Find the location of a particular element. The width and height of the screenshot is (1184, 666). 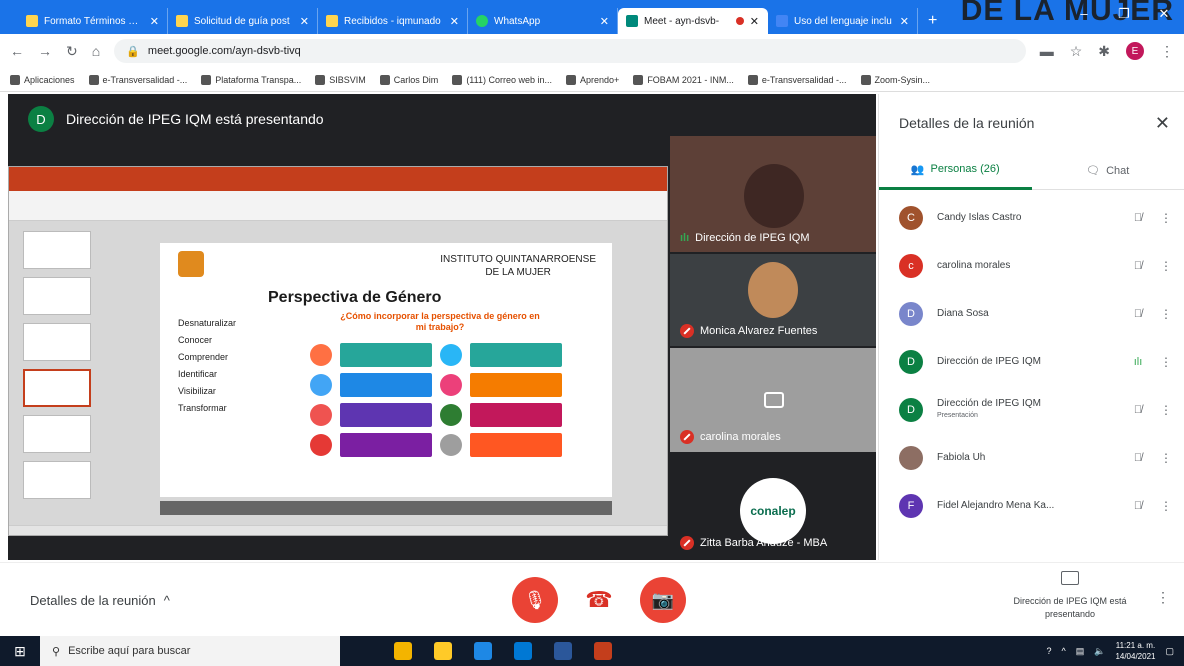

close-panel-icon: ✕ is located at coordinates (1162, 123).